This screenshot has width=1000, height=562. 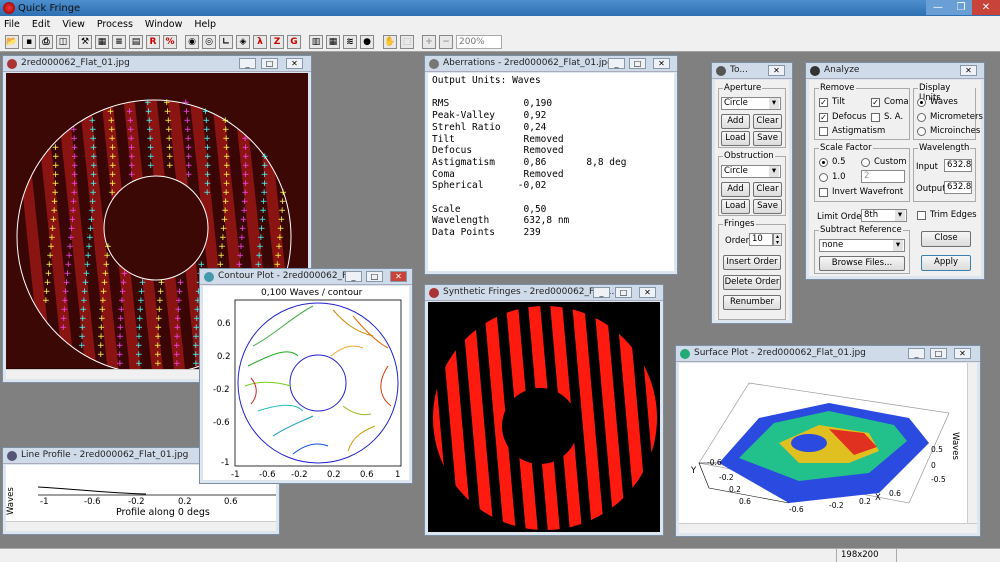 What do you see at coordinates (823, 102) in the screenshot?
I see `tilt-checkbox: ✓` at bounding box center [823, 102].